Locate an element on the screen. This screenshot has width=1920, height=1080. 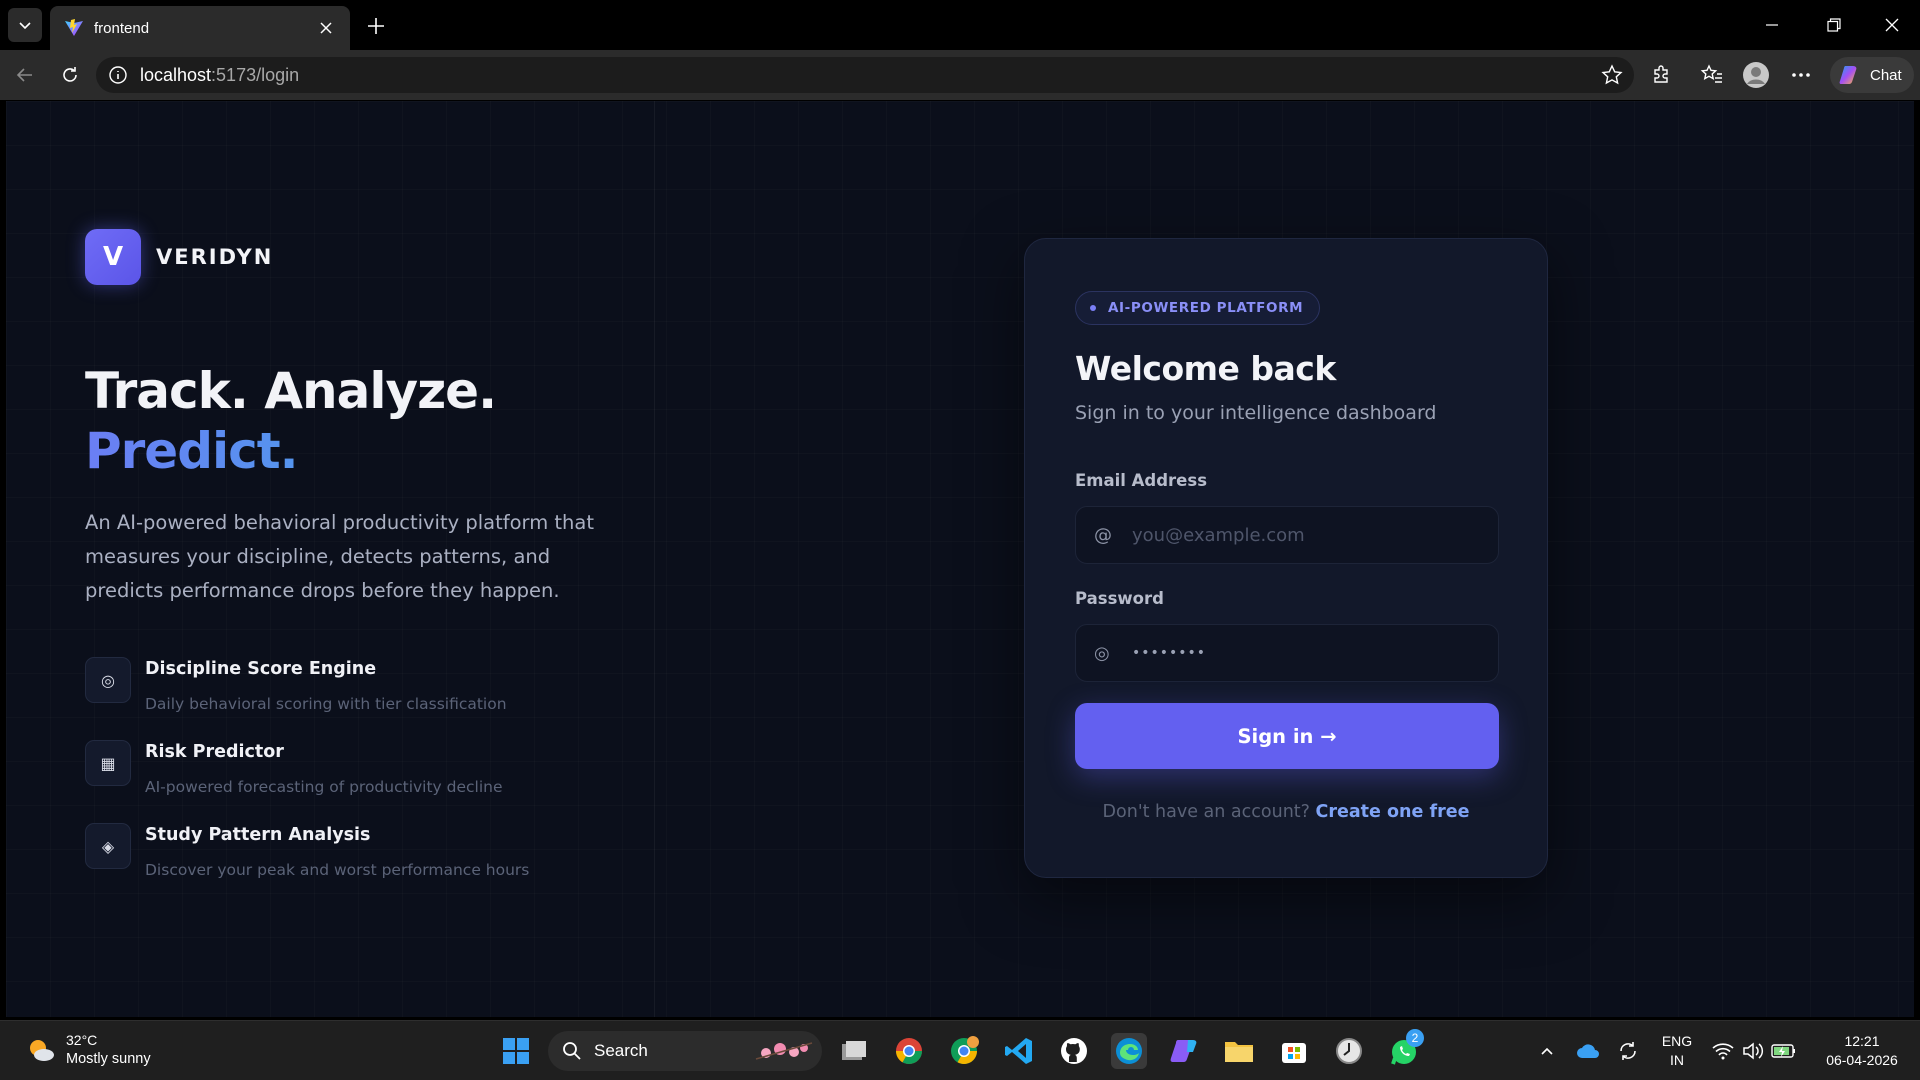
extensions-button is located at coordinates (1661, 75).